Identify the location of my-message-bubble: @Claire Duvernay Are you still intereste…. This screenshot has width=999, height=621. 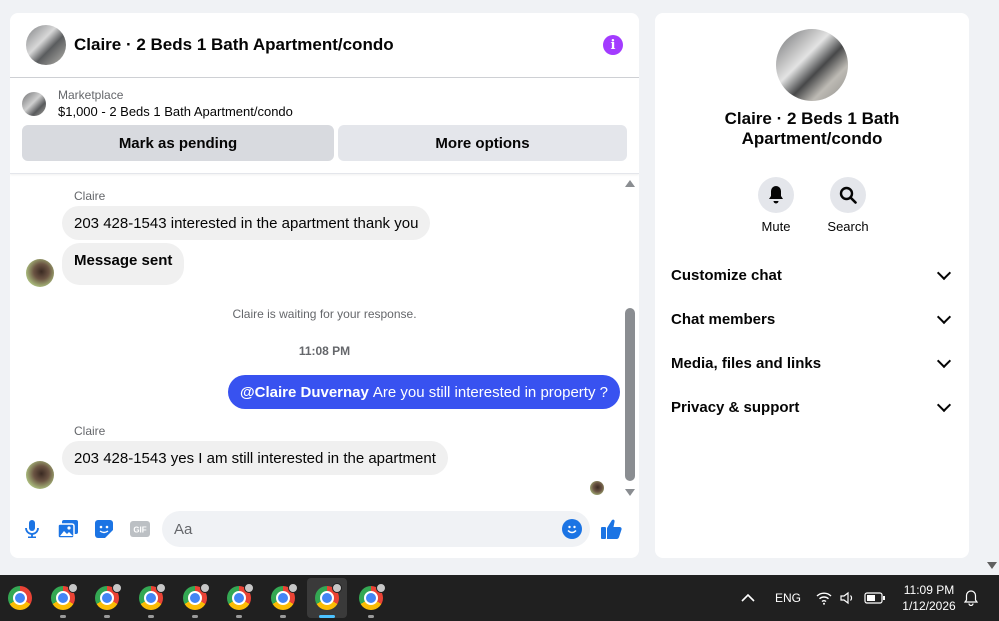
(424, 392).